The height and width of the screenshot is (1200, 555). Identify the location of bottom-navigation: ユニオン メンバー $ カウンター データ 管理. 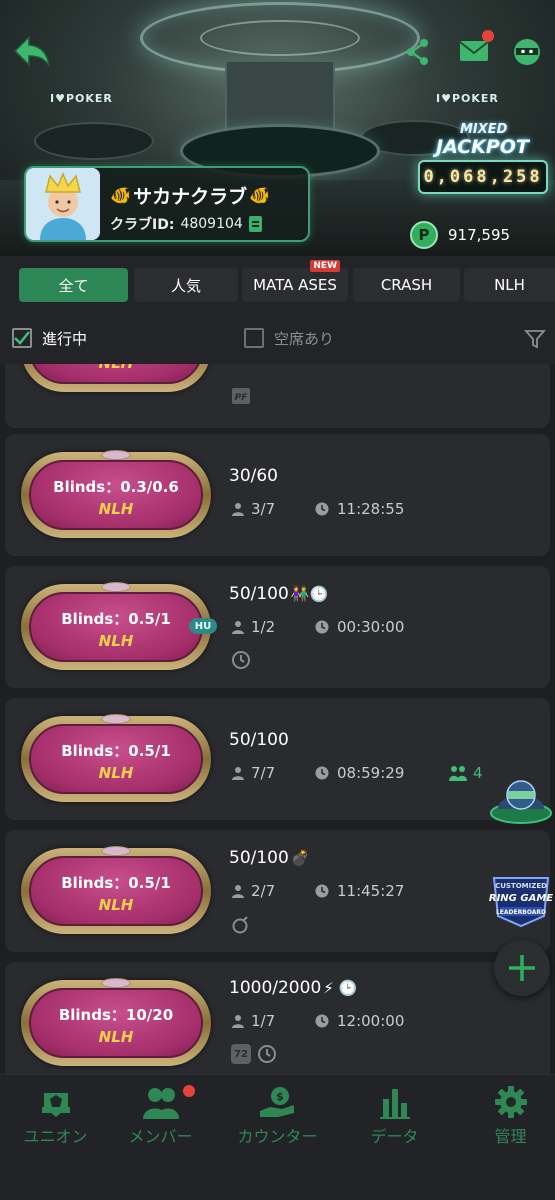
(277, 1137).